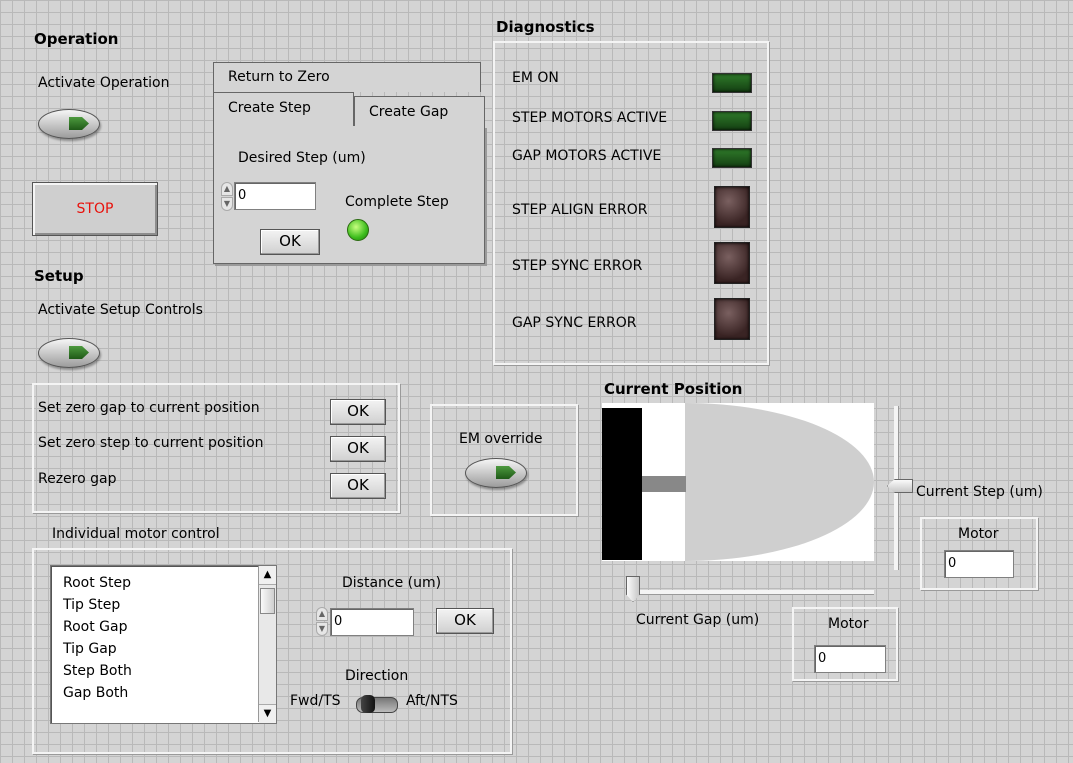 The image size is (1073, 763). I want to click on setup-heading: Setup, so click(59, 276).